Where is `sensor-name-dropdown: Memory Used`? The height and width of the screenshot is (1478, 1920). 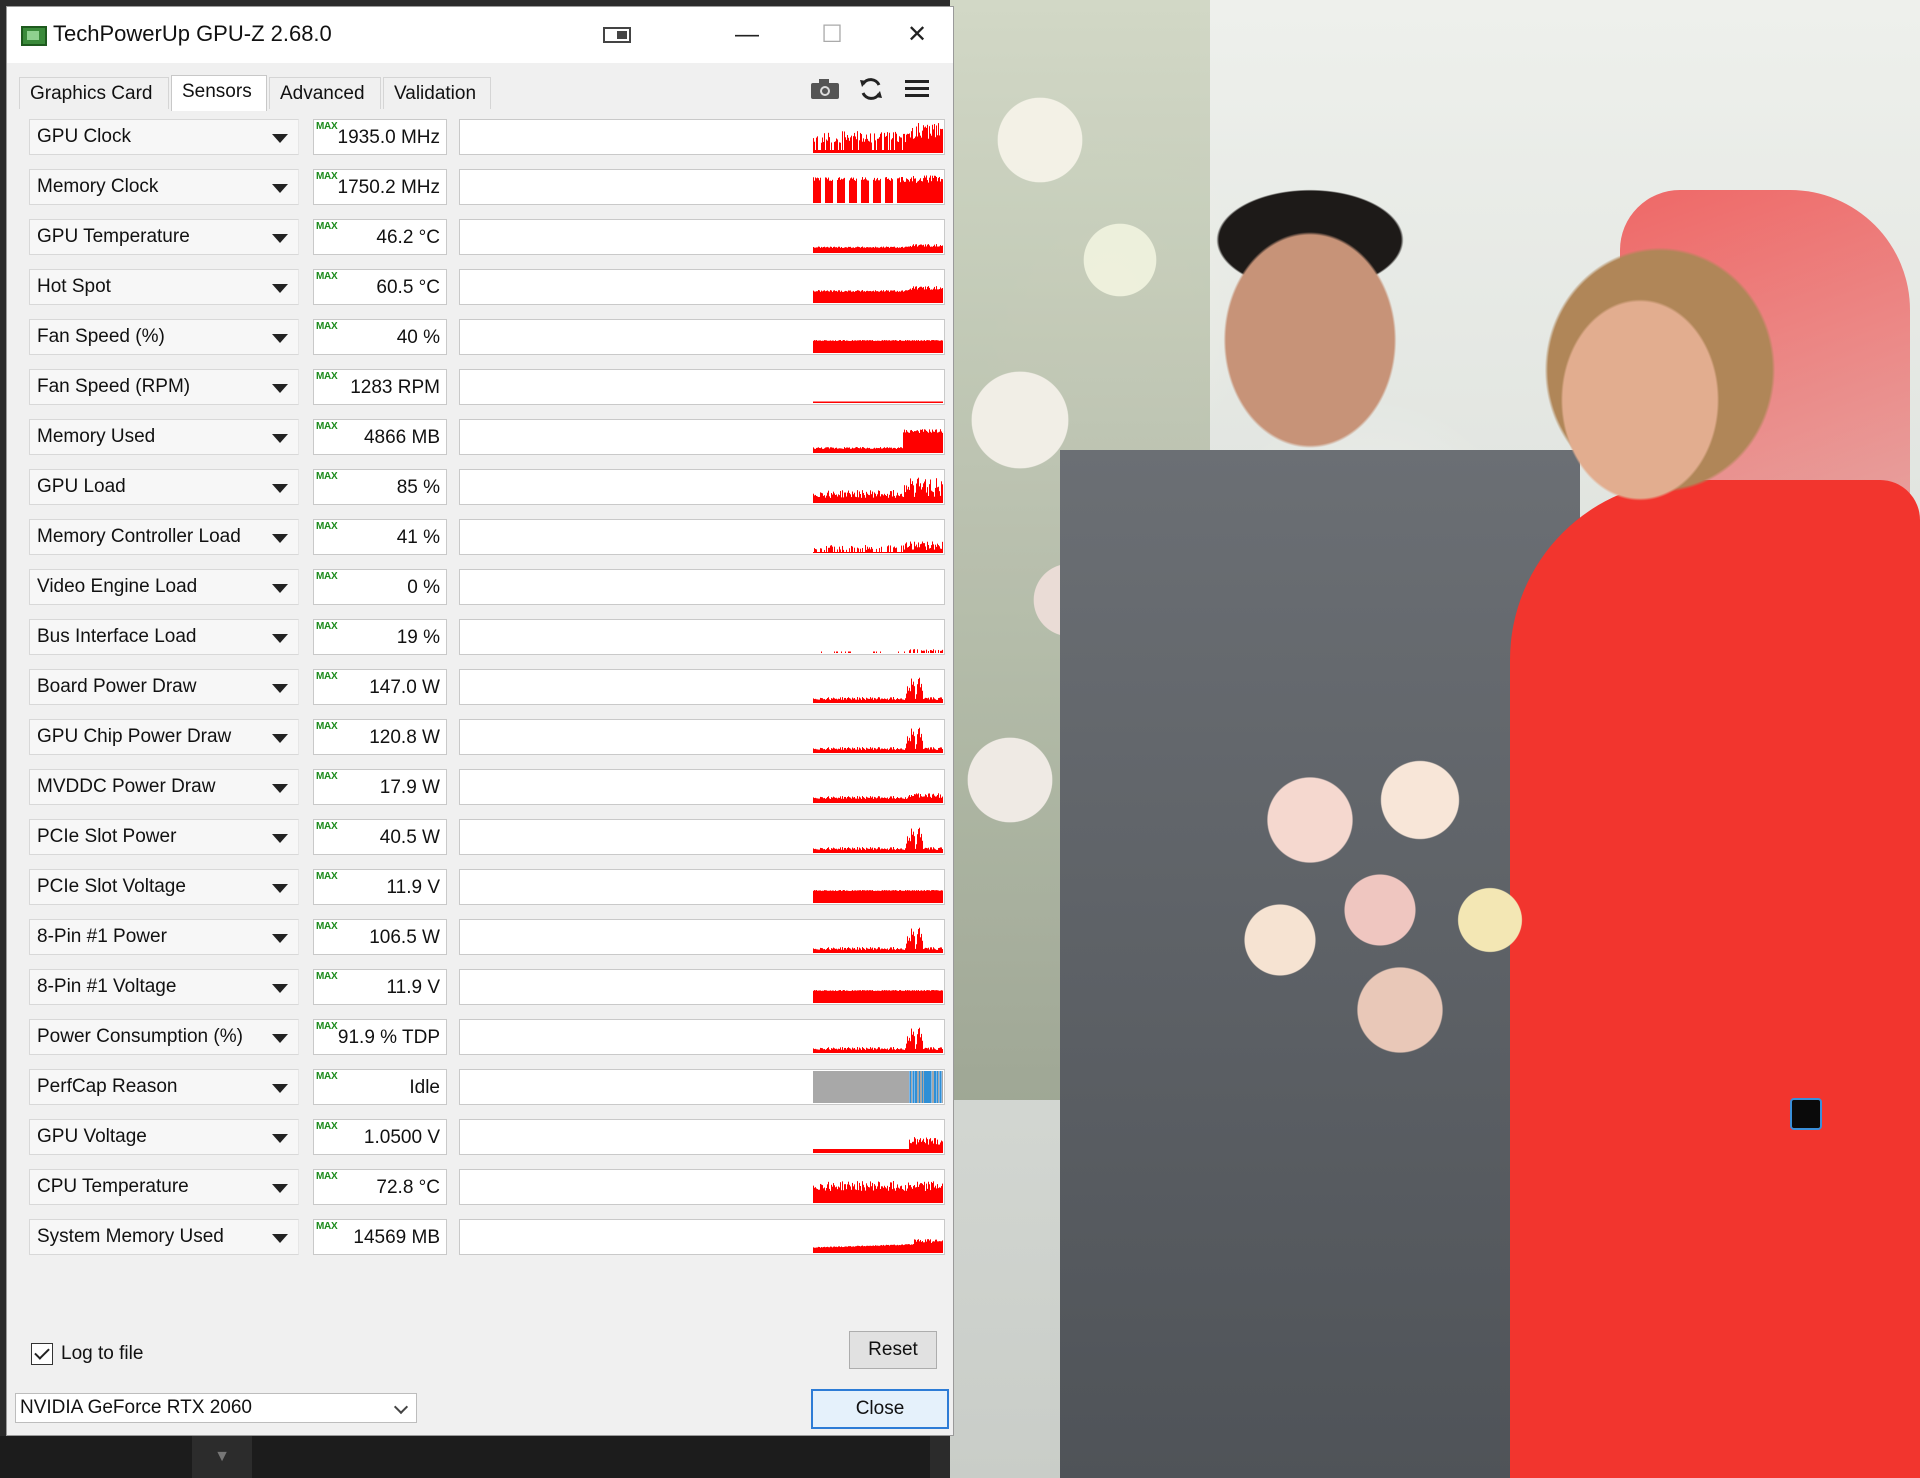 sensor-name-dropdown: Memory Used is located at coordinates (164, 437).